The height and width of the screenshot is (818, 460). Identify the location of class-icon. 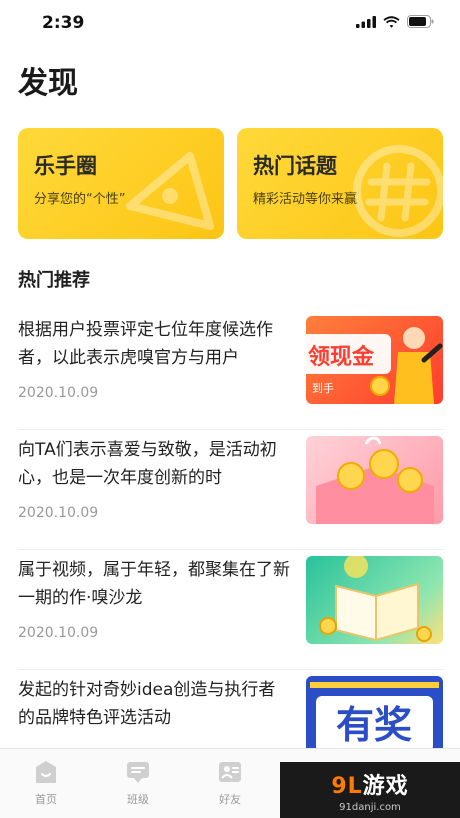
(138, 772).